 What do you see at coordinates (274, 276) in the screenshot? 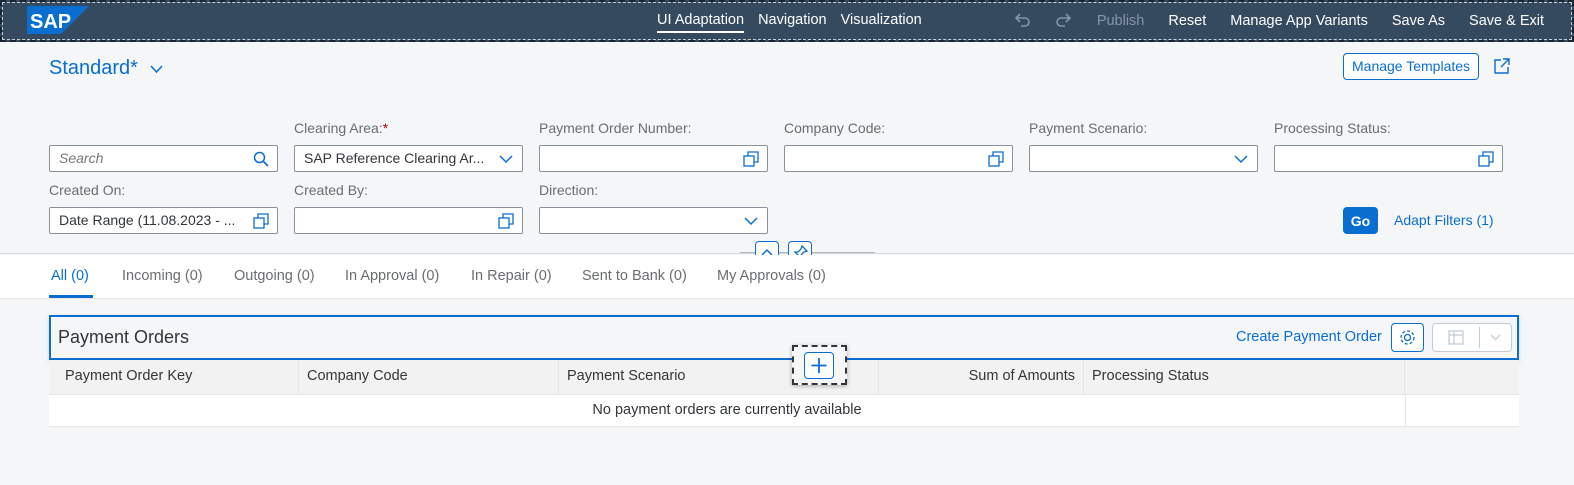
I see `tab-outgoing: Outgoing (0)` at bounding box center [274, 276].